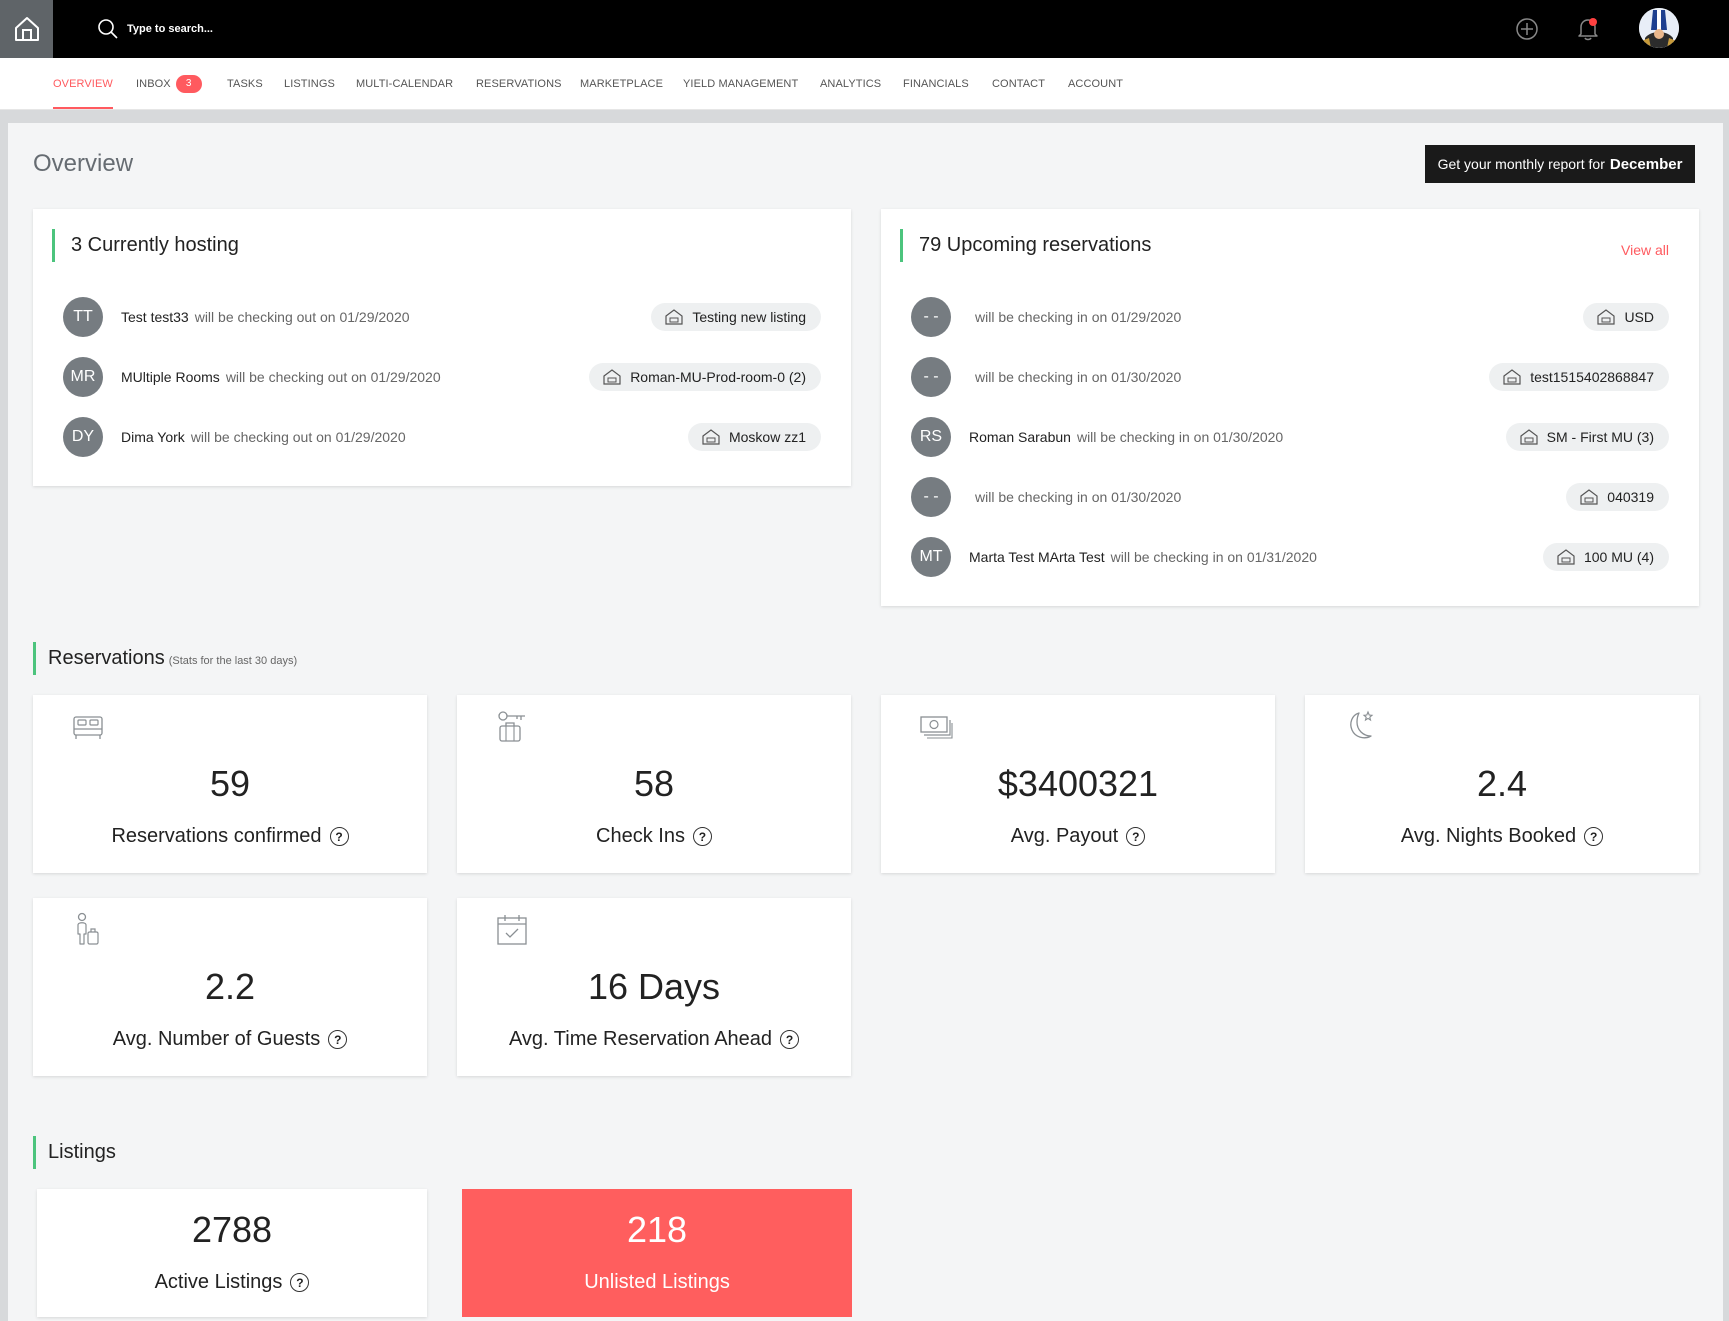  Describe the element at coordinates (26, 29) in the screenshot. I see `home-button` at that location.